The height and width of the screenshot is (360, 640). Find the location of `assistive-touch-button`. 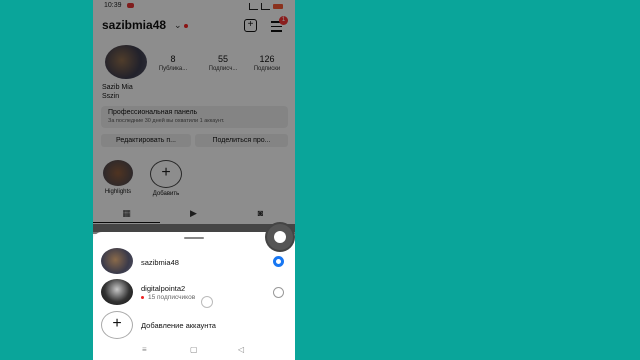

assistive-touch-button is located at coordinates (280, 237).